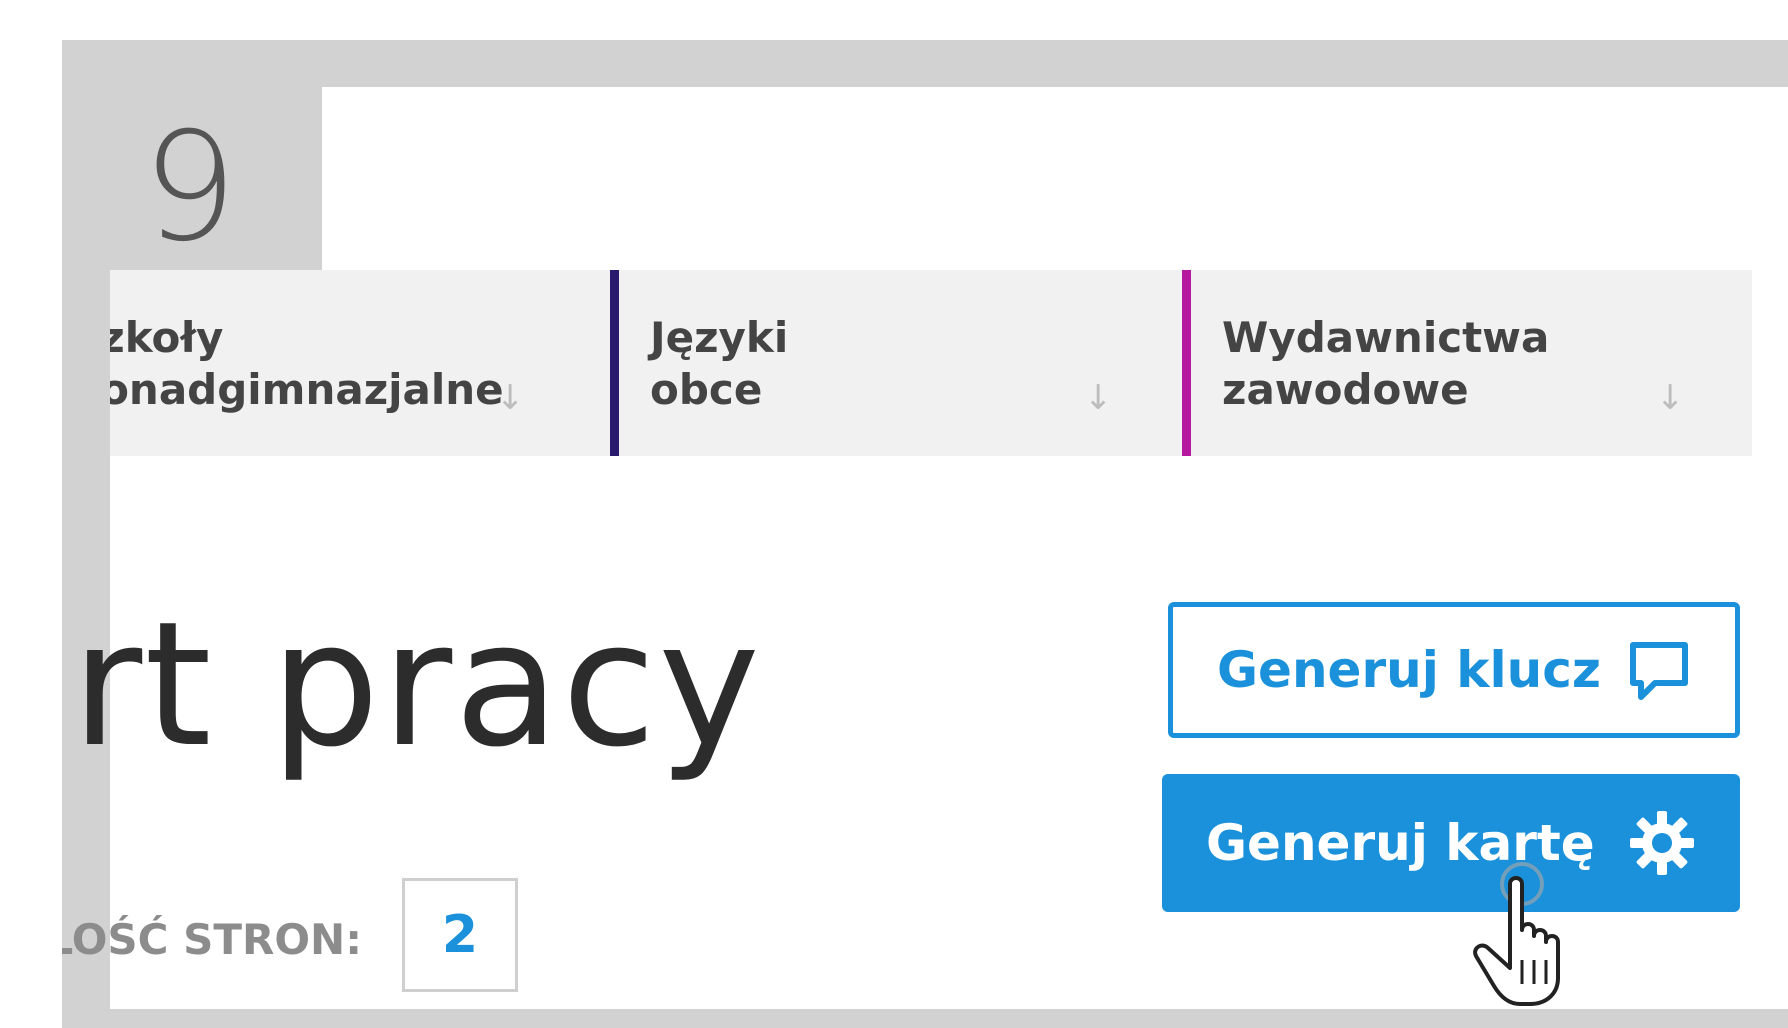 This screenshot has height=1028, width=1788. Describe the element at coordinates (412, 684) in the screenshot. I see `page-title-text: Raport pracy` at that location.